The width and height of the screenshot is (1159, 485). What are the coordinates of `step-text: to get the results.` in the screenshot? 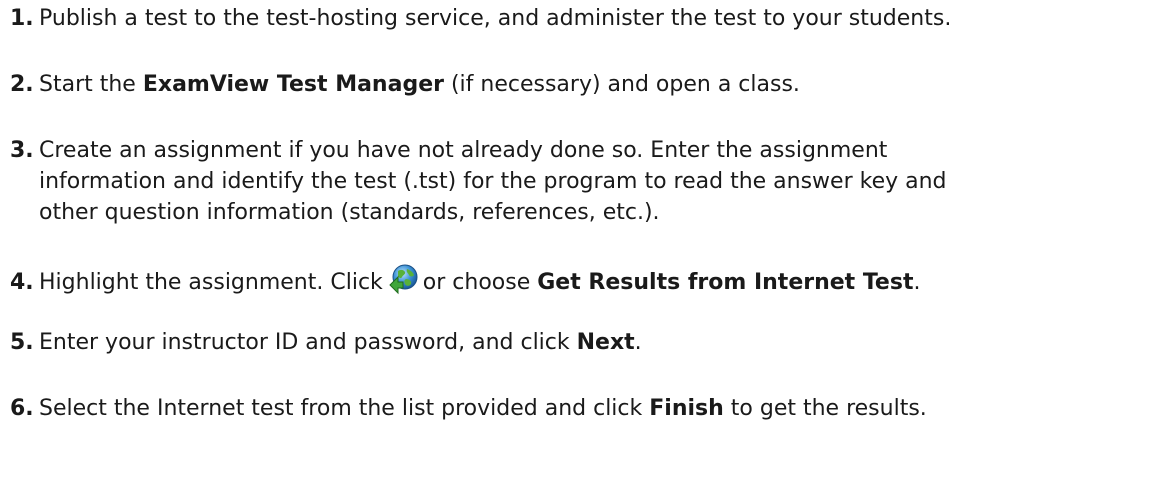 It's located at (825, 408).